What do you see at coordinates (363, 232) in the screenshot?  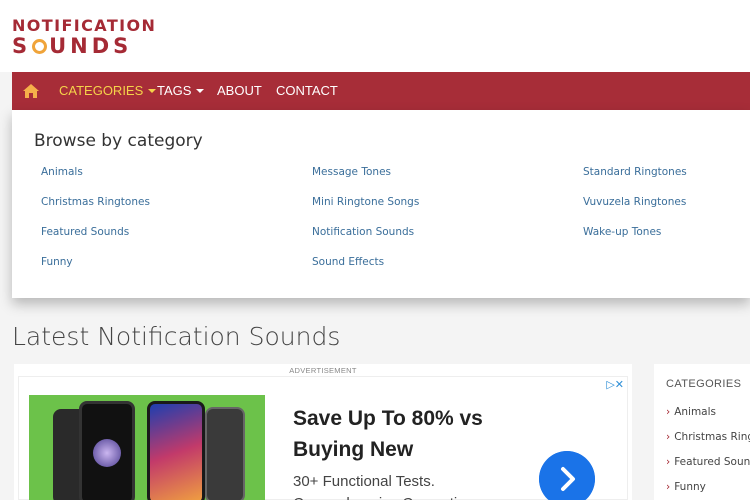 I see `category-link: Notification Sounds` at bounding box center [363, 232].